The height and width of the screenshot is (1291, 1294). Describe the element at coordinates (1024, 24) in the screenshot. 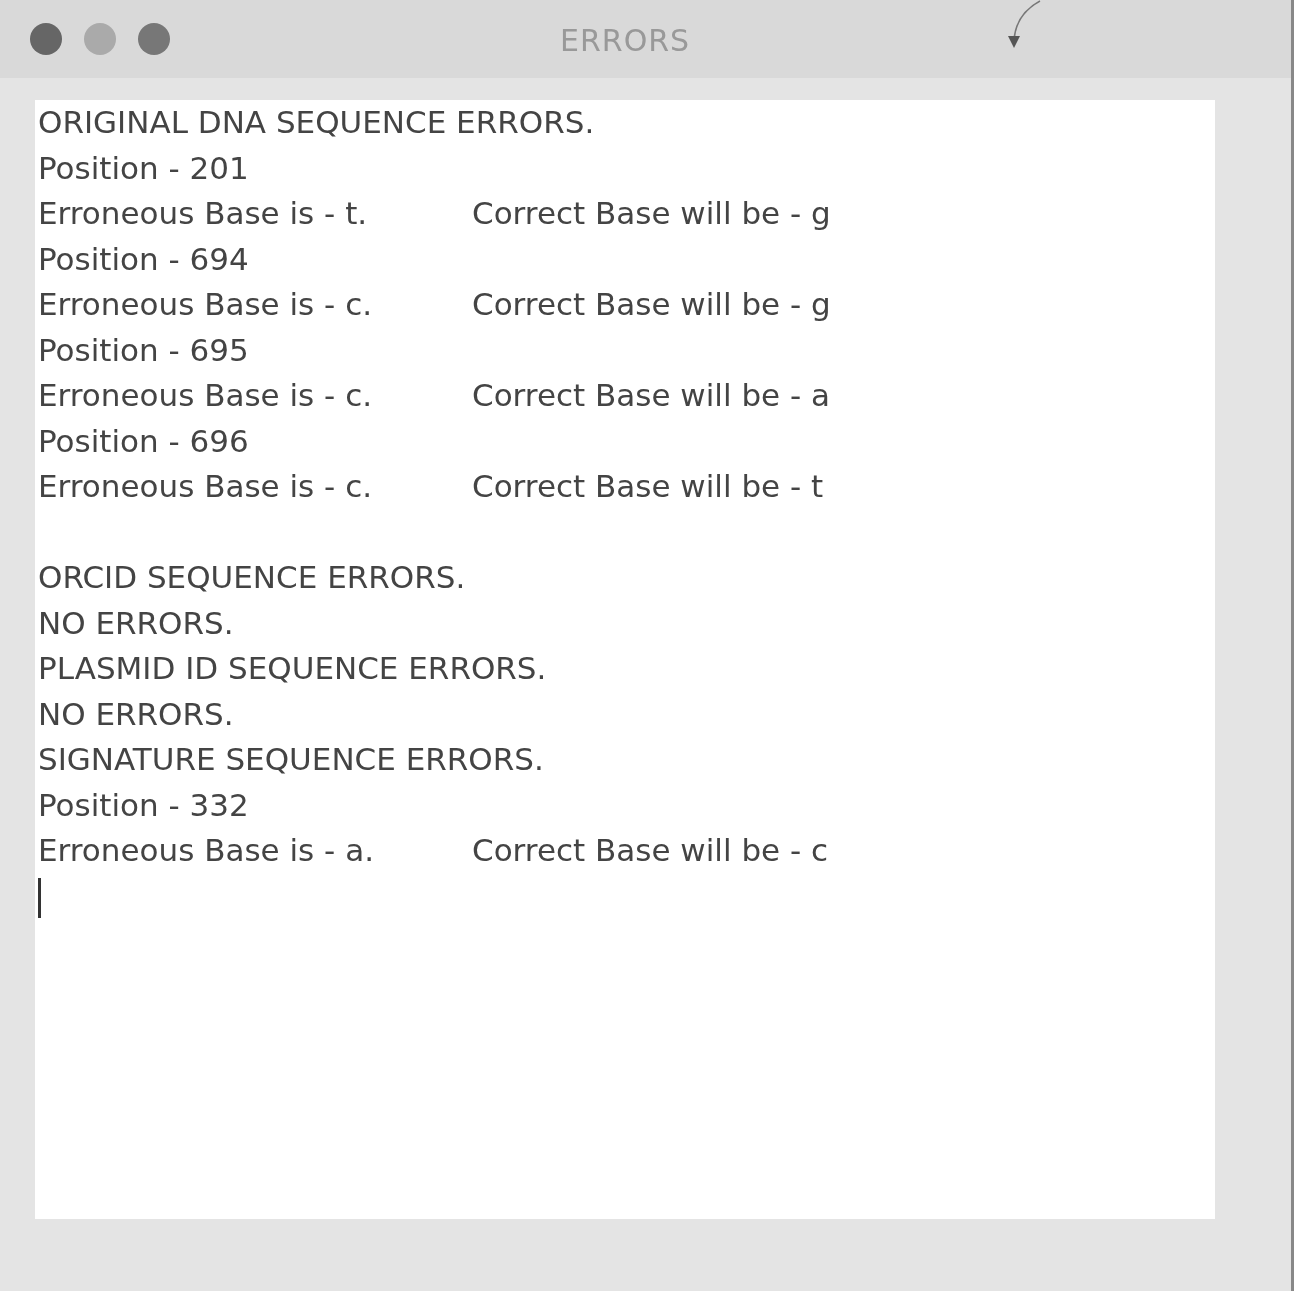

I see `arrow-drawing` at that location.